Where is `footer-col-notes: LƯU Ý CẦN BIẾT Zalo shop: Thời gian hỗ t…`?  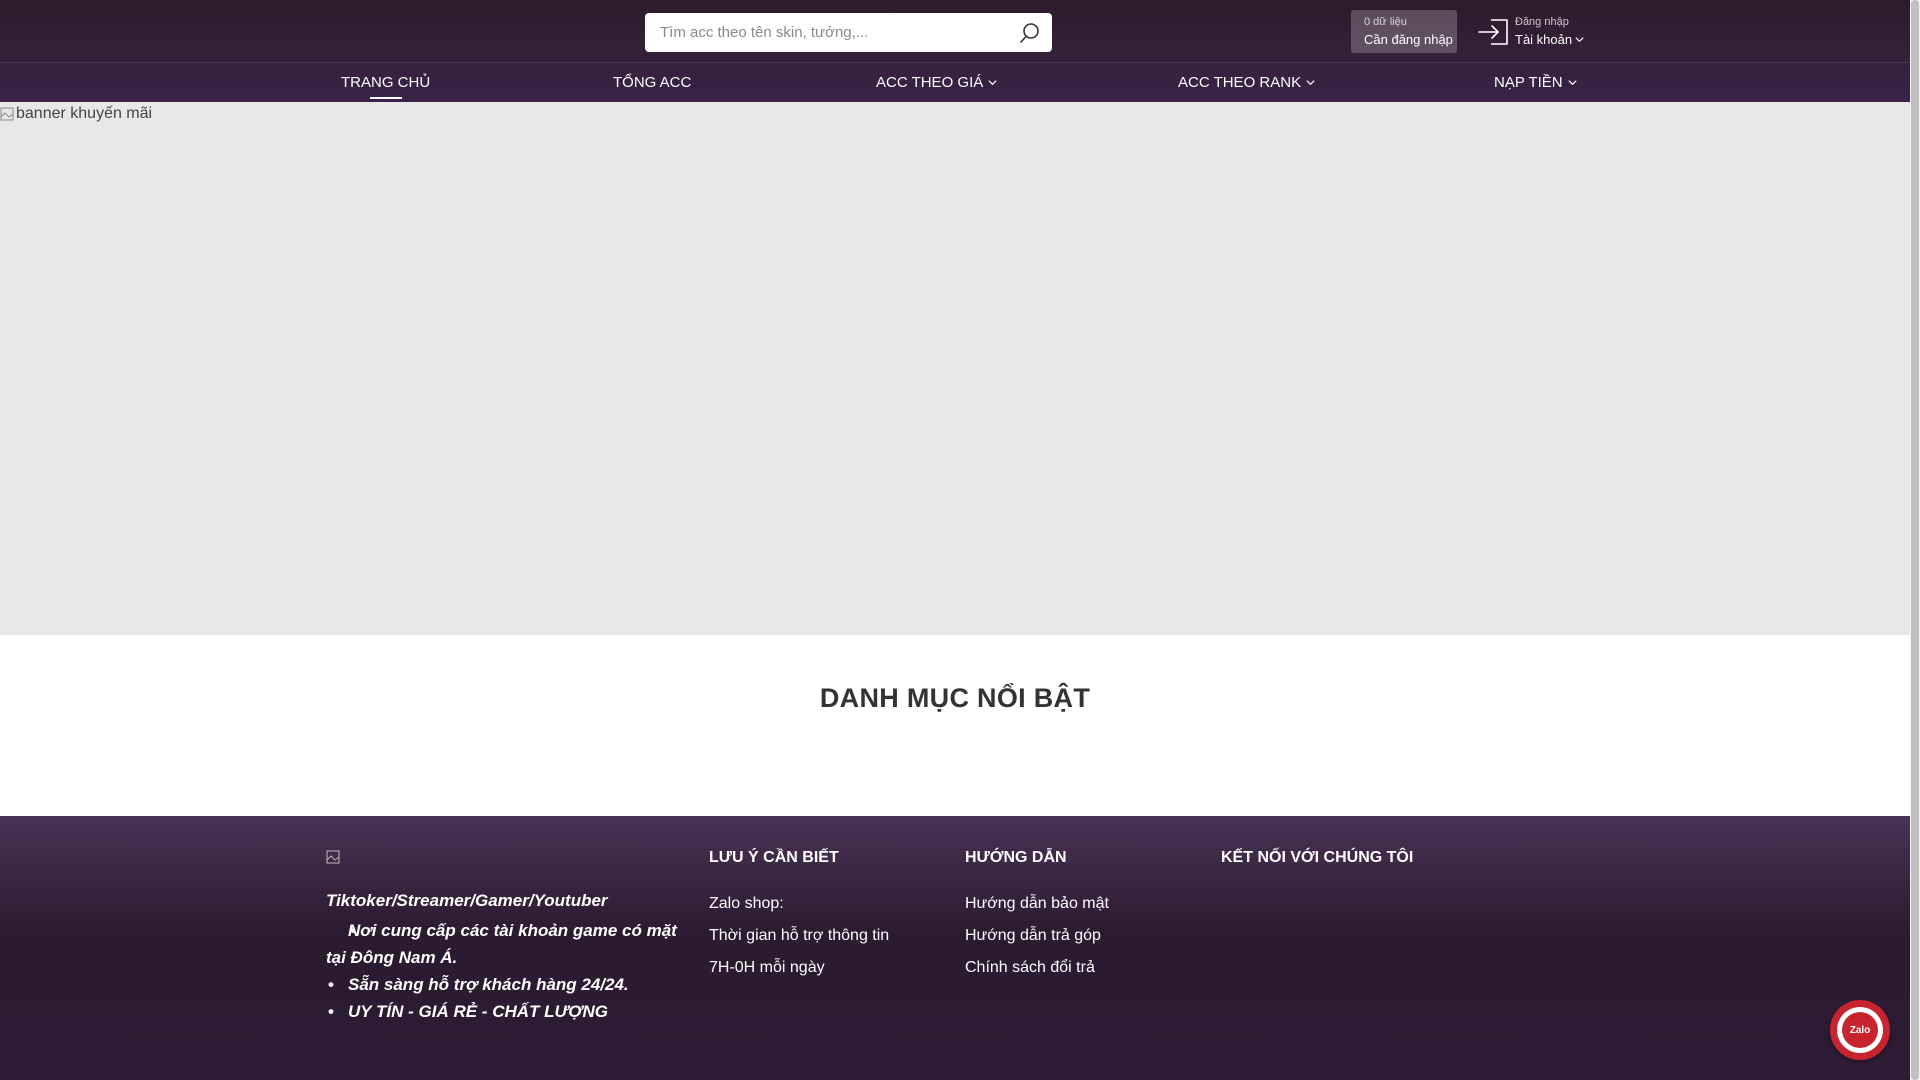
footer-col-notes: LƯU Ý CẦN BIẾT Zalo shop: Thời gian hỗ t… is located at coordinates (799, 916).